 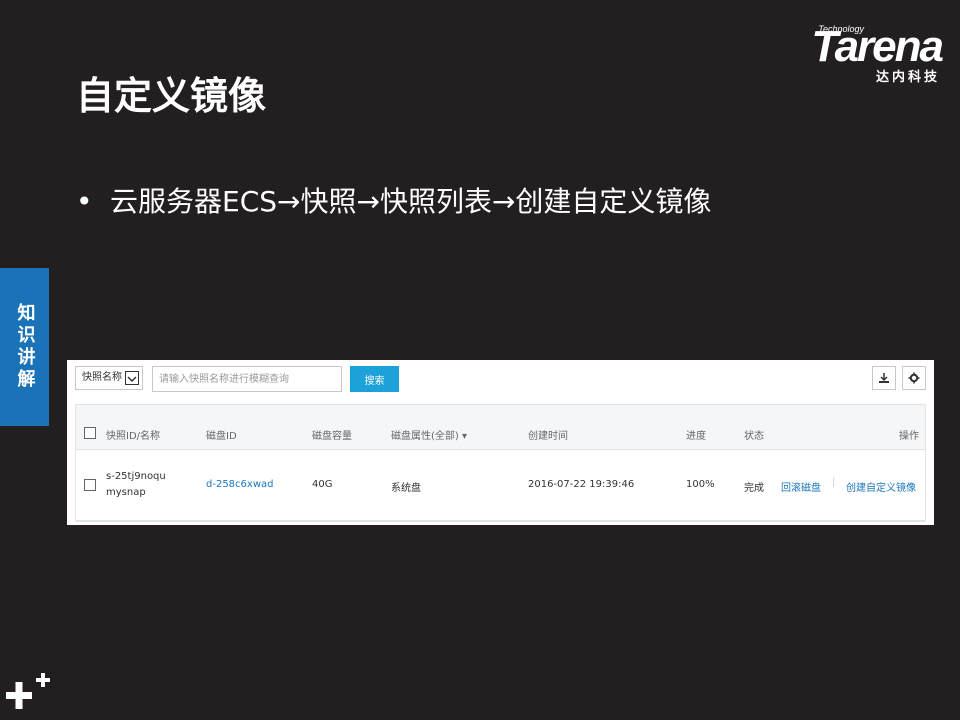 I want to click on rollback-disk-link: 回滚磁盘, so click(x=801, y=486).